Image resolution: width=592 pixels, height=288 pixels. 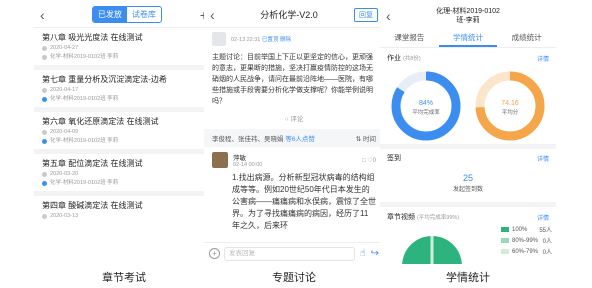 I want to click on pie-slice, so click(x=432, y=250).